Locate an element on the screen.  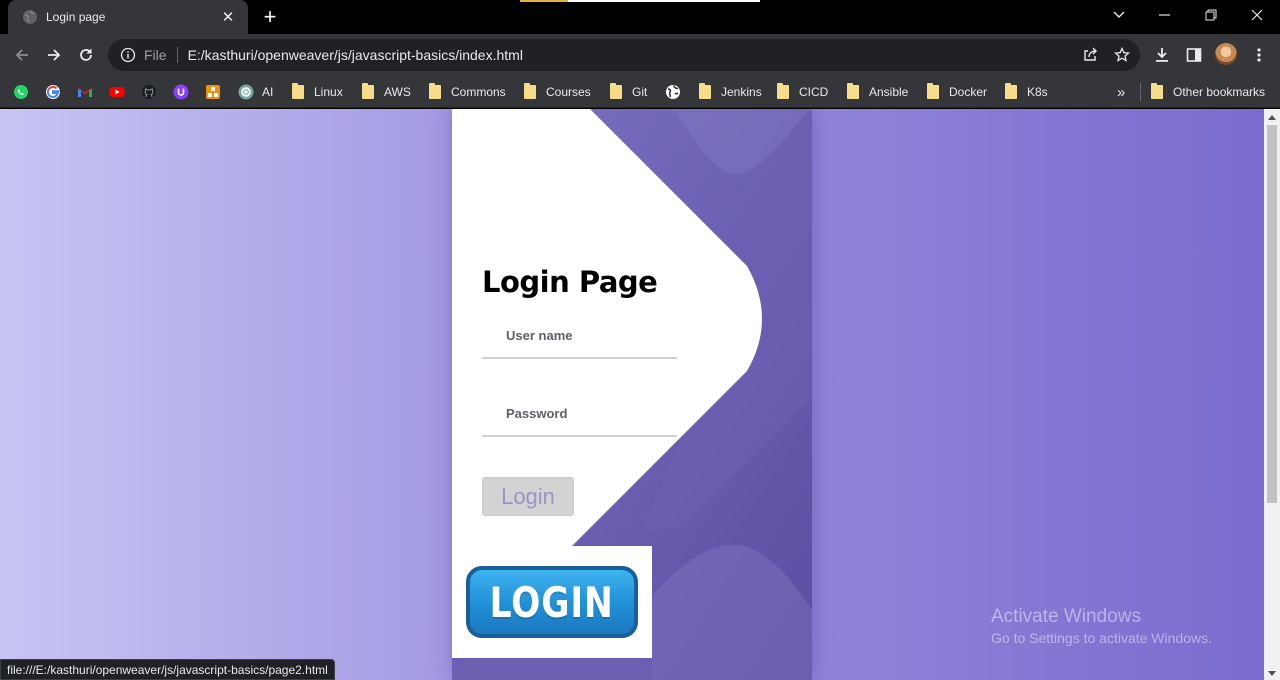
login-image-text: LOGIN is located at coordinates (551, 602).